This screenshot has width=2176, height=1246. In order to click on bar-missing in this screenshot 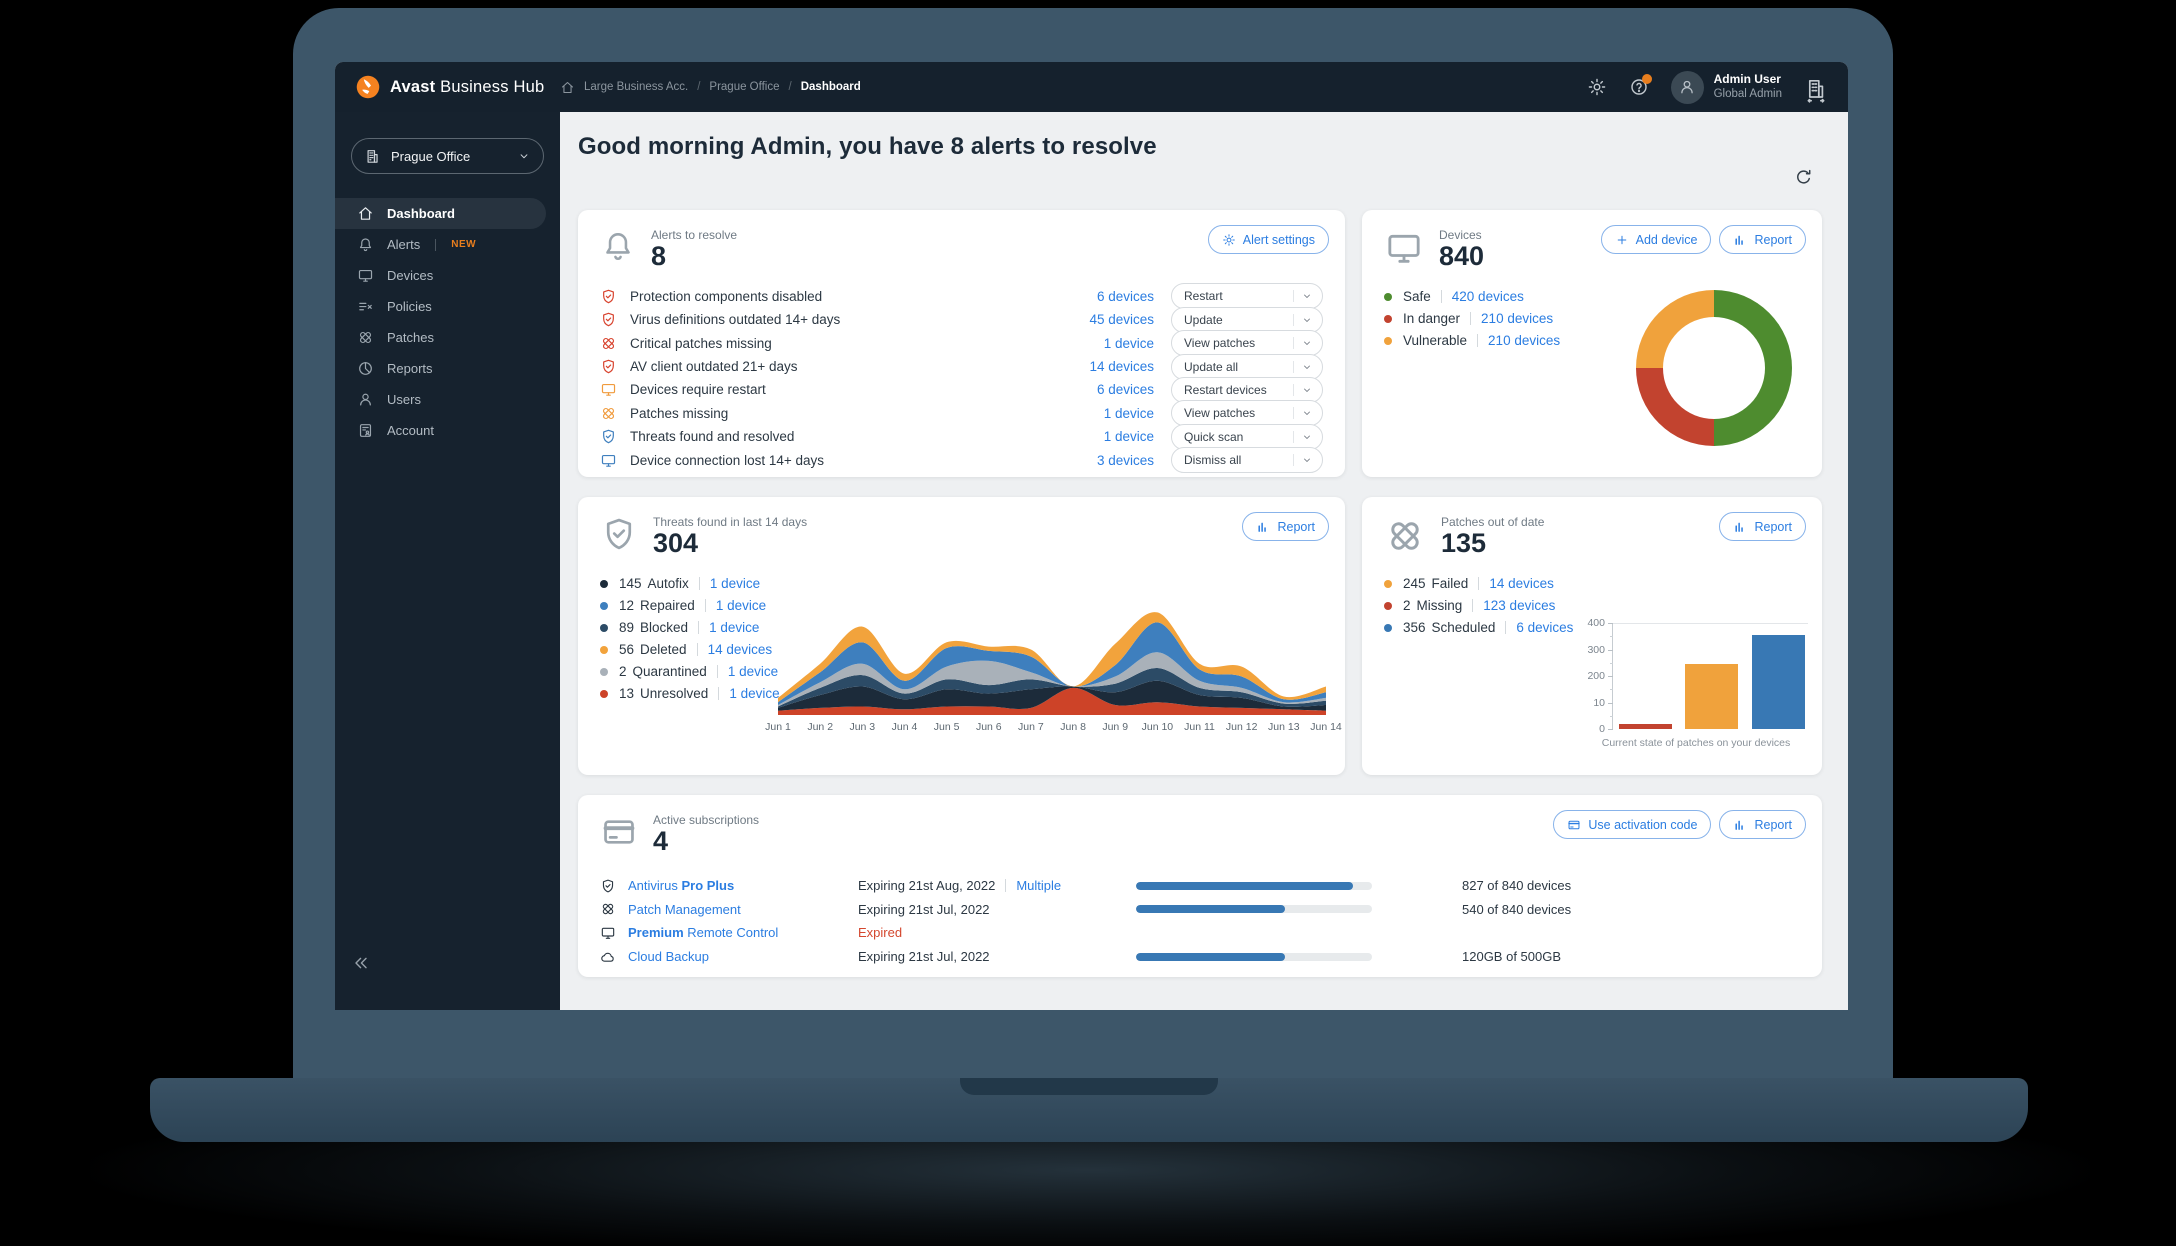, I will do `click(1645, 726)`.